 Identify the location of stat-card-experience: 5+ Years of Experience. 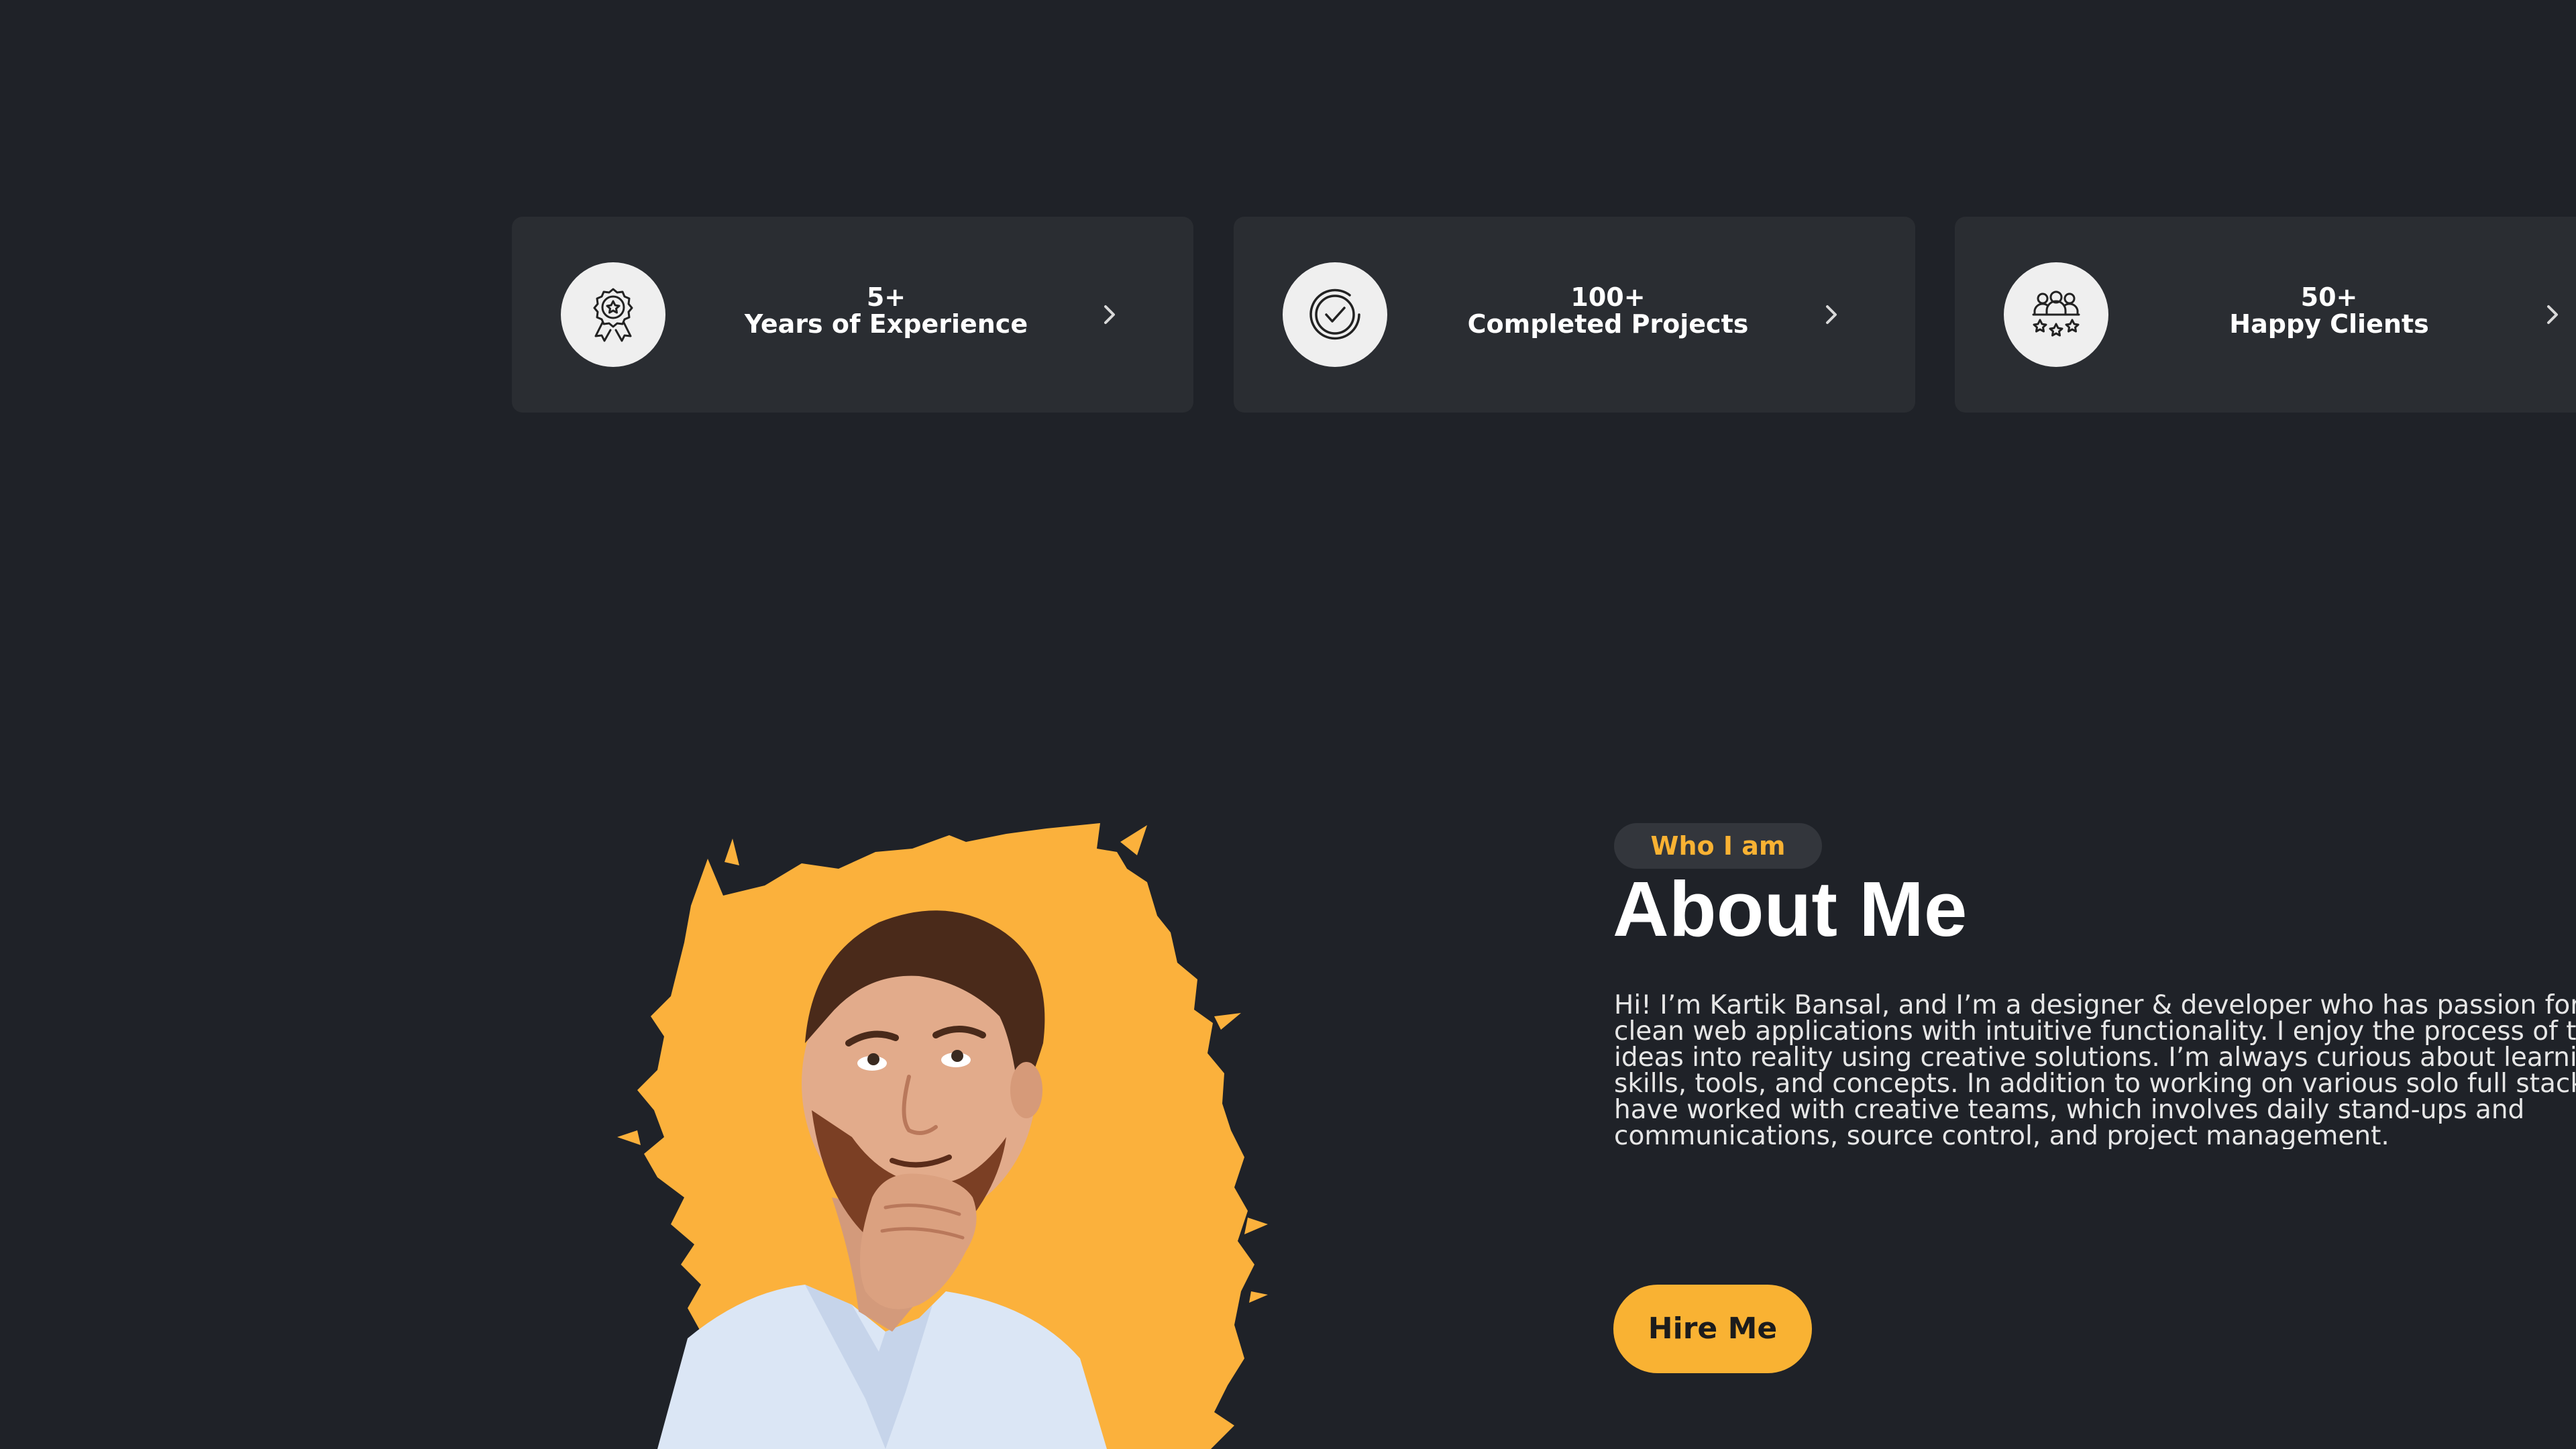
(852, 315).